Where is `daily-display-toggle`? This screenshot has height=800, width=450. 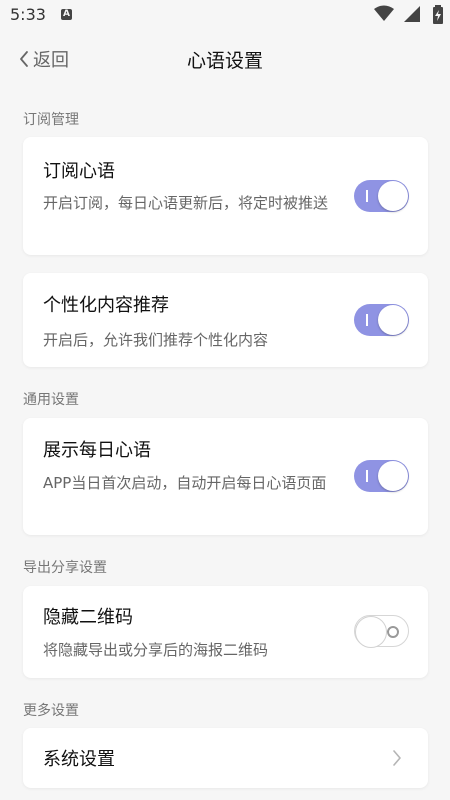
daily-display-toggle is located at coordinates (381, 476).